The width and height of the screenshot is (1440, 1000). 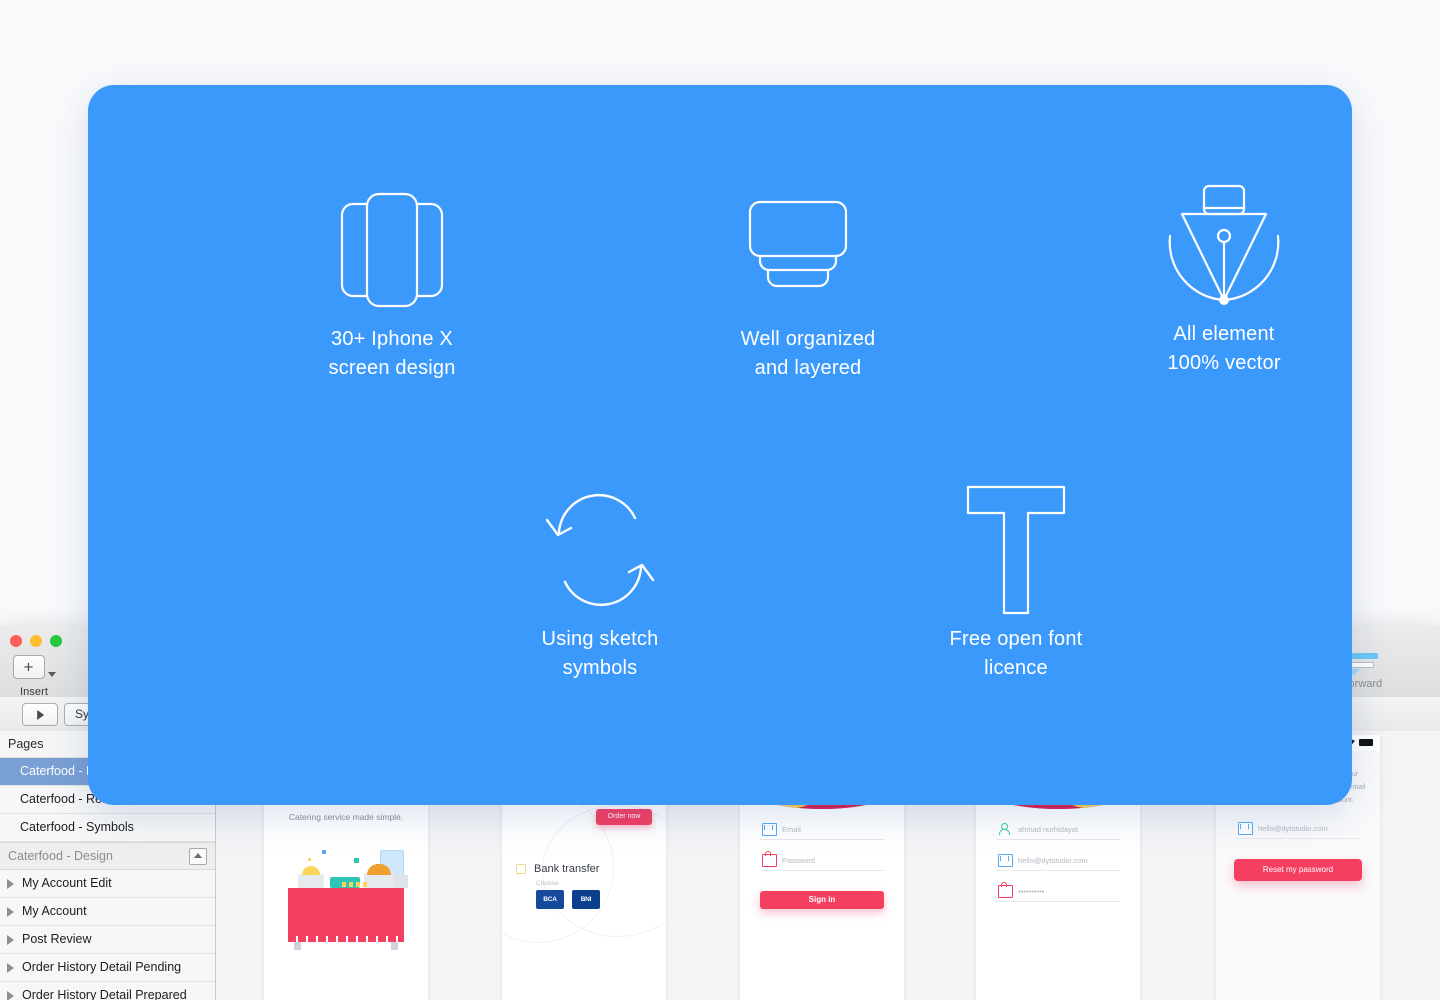 What do you see at coordinates (822, 831) in the screenshot?
I see `email-field: Email` at bounding box center [822, 831].